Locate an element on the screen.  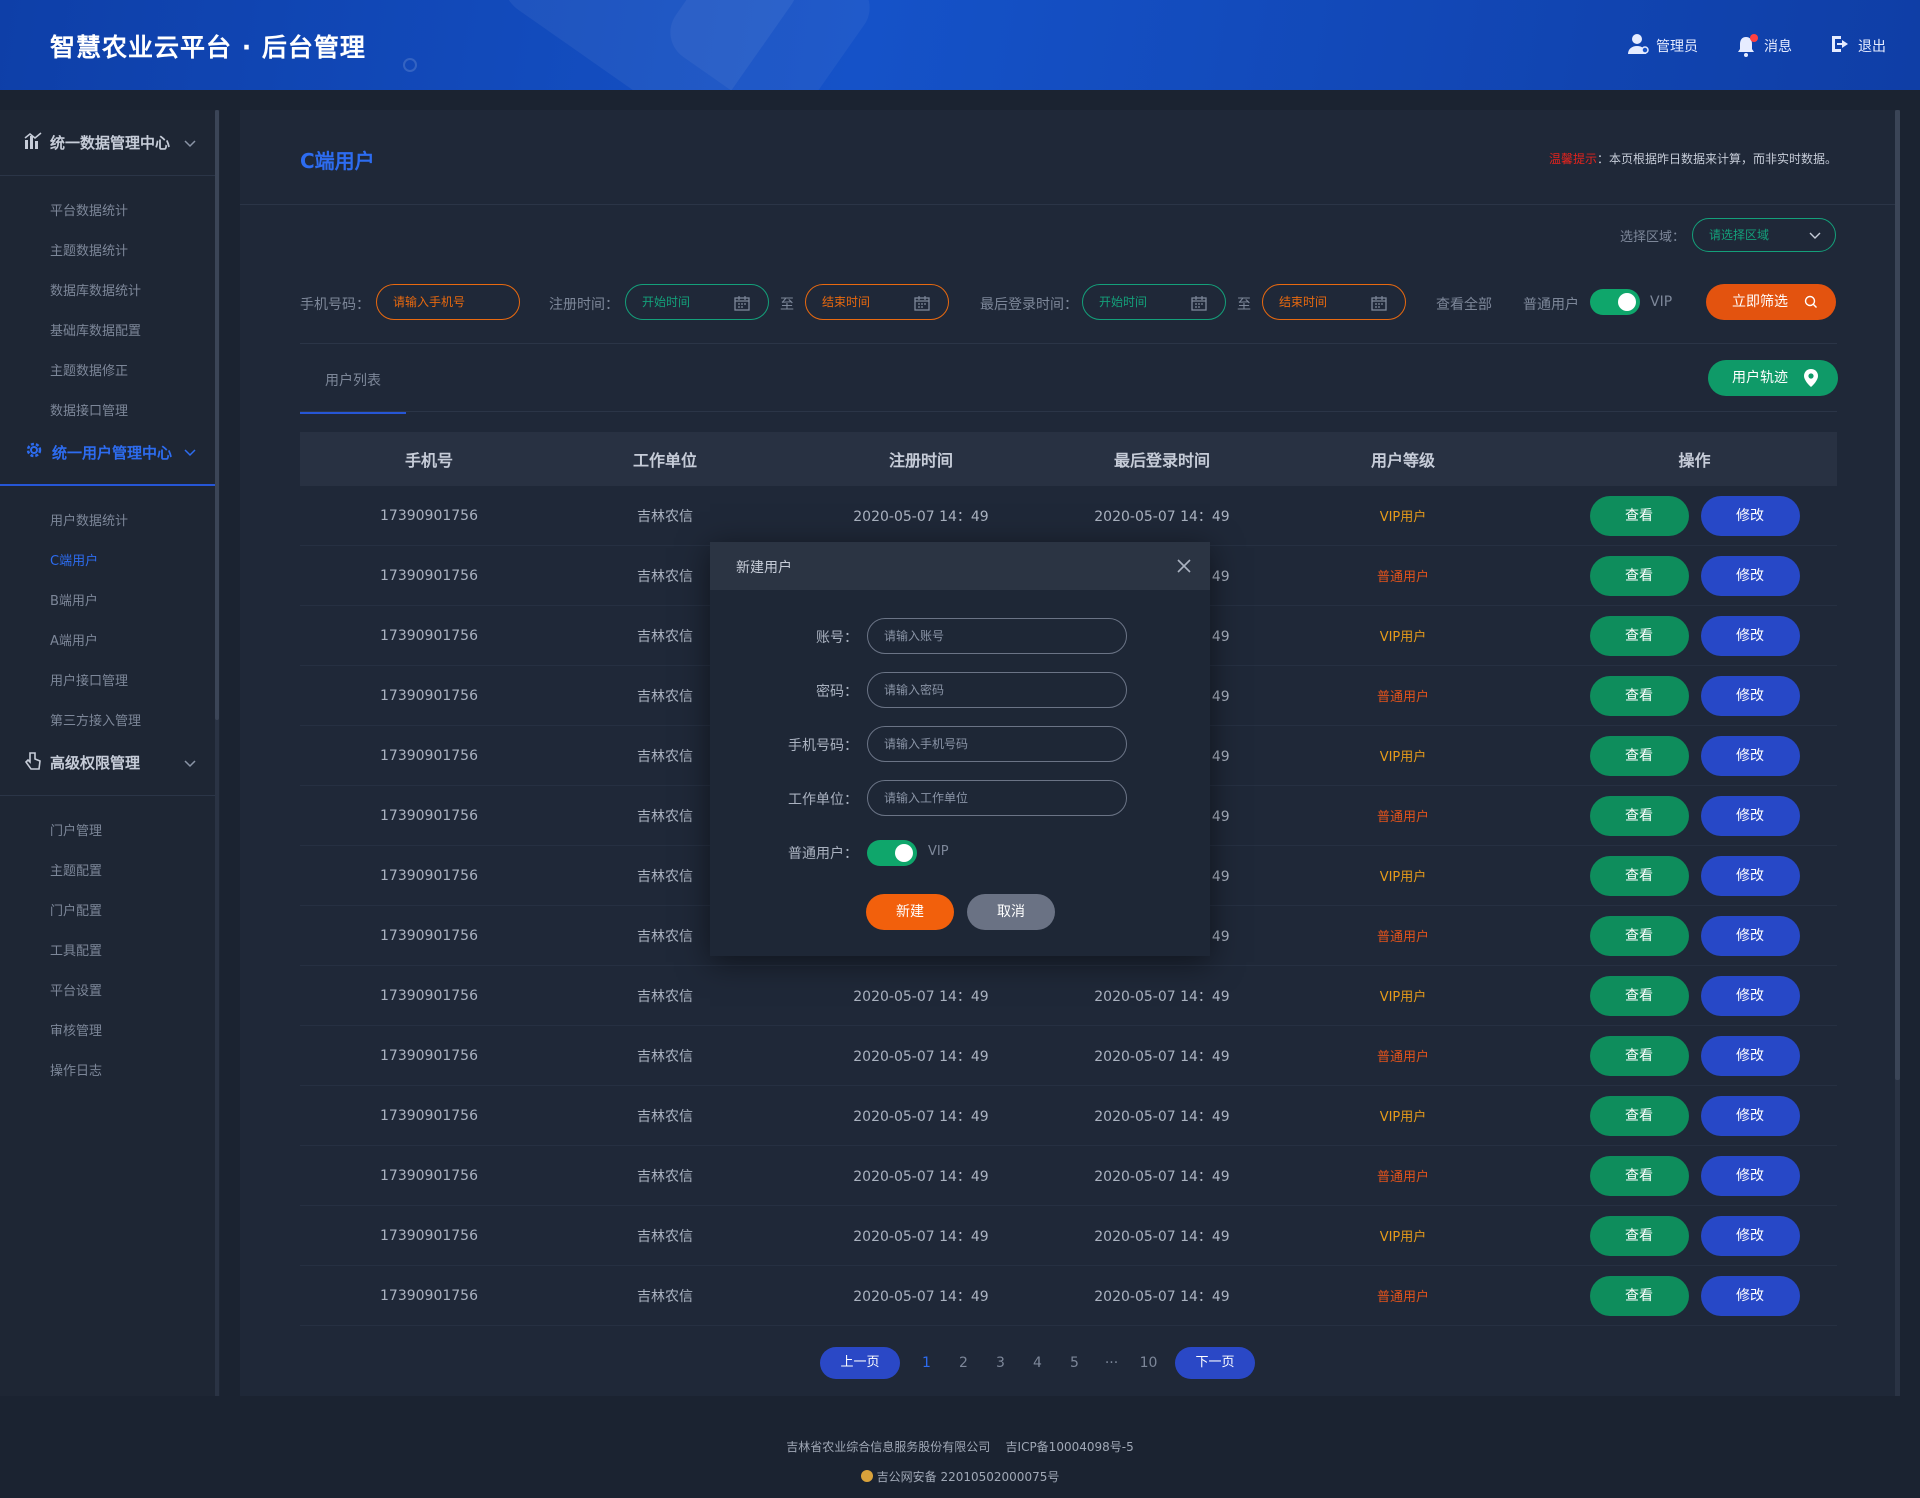
page-number: 4 is located at coordinates (1037, 1363).